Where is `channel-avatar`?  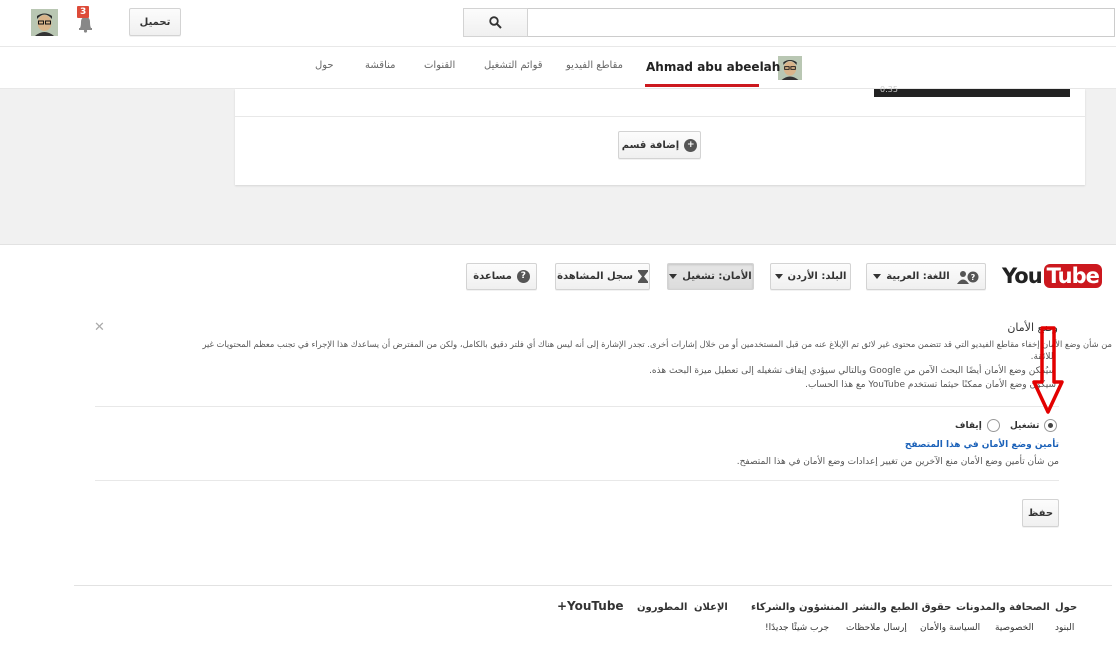
channel-avatar is located at coordinates (790, 68).